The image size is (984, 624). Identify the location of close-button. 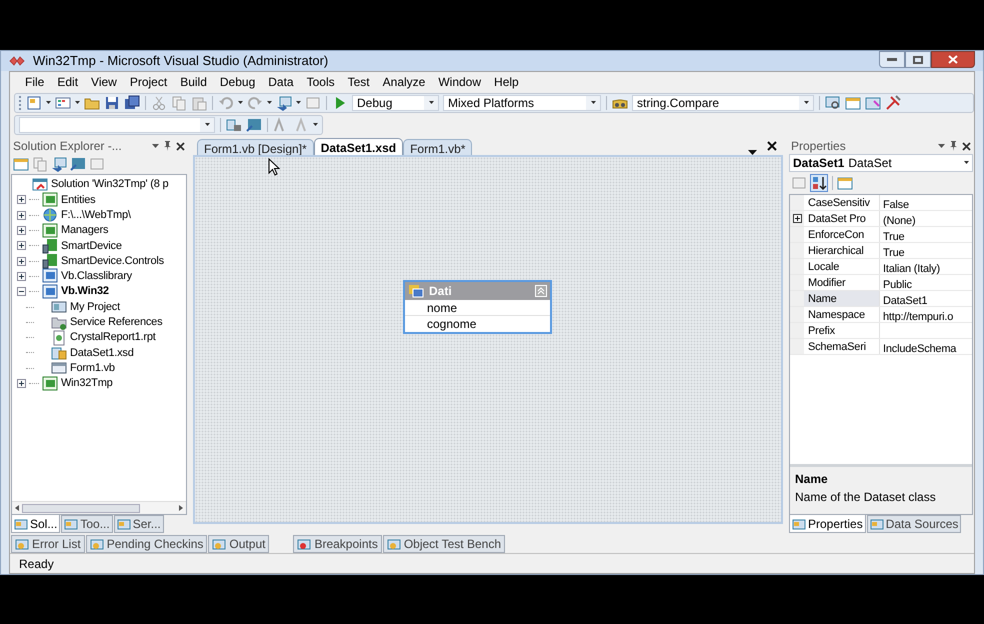
(953, 59).